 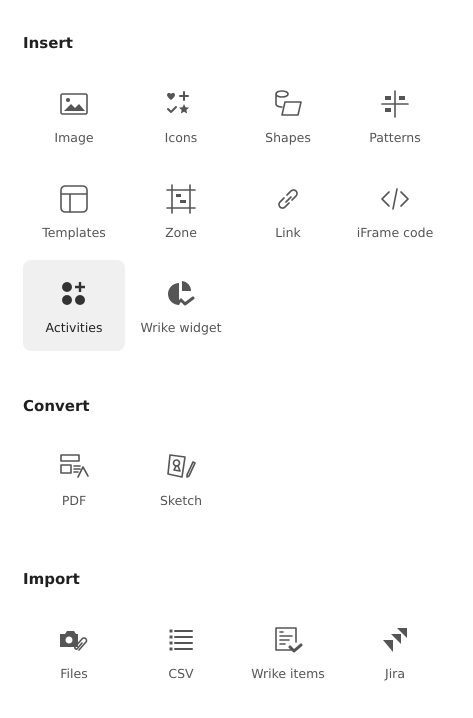 What do you see at coordinates (395, 651) in the screenshot?
I see `insert-tile: Jira` at bounding box center [395, 651].